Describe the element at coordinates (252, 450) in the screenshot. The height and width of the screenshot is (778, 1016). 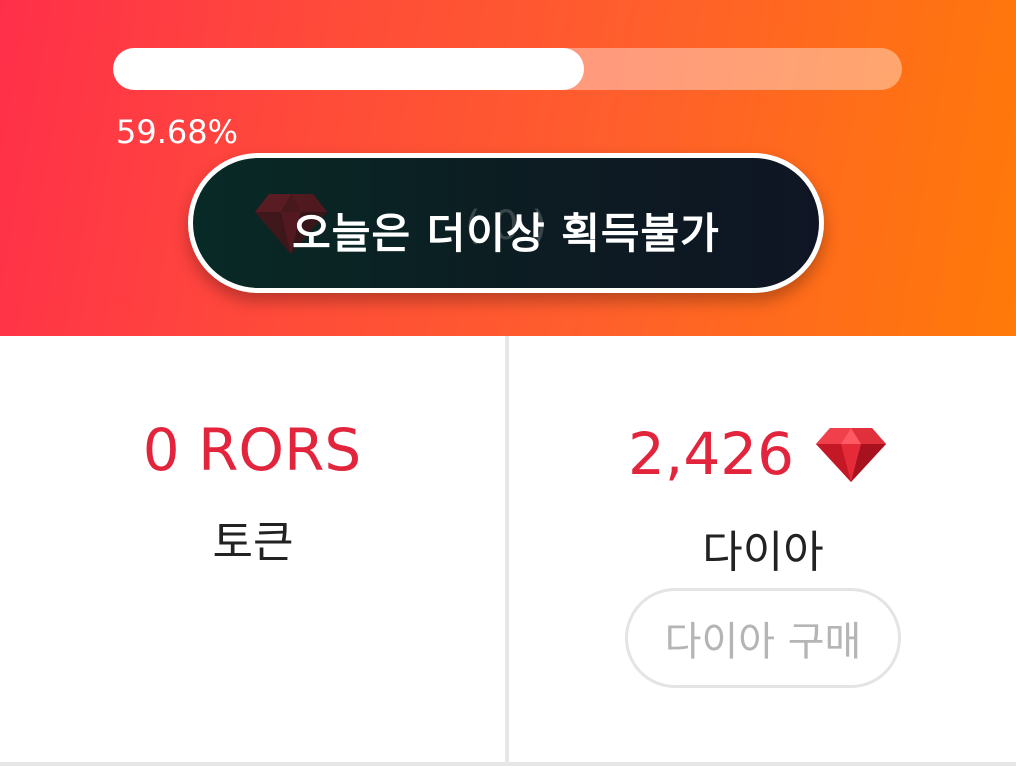
I see `token-amount: 0 RORS` at that location.